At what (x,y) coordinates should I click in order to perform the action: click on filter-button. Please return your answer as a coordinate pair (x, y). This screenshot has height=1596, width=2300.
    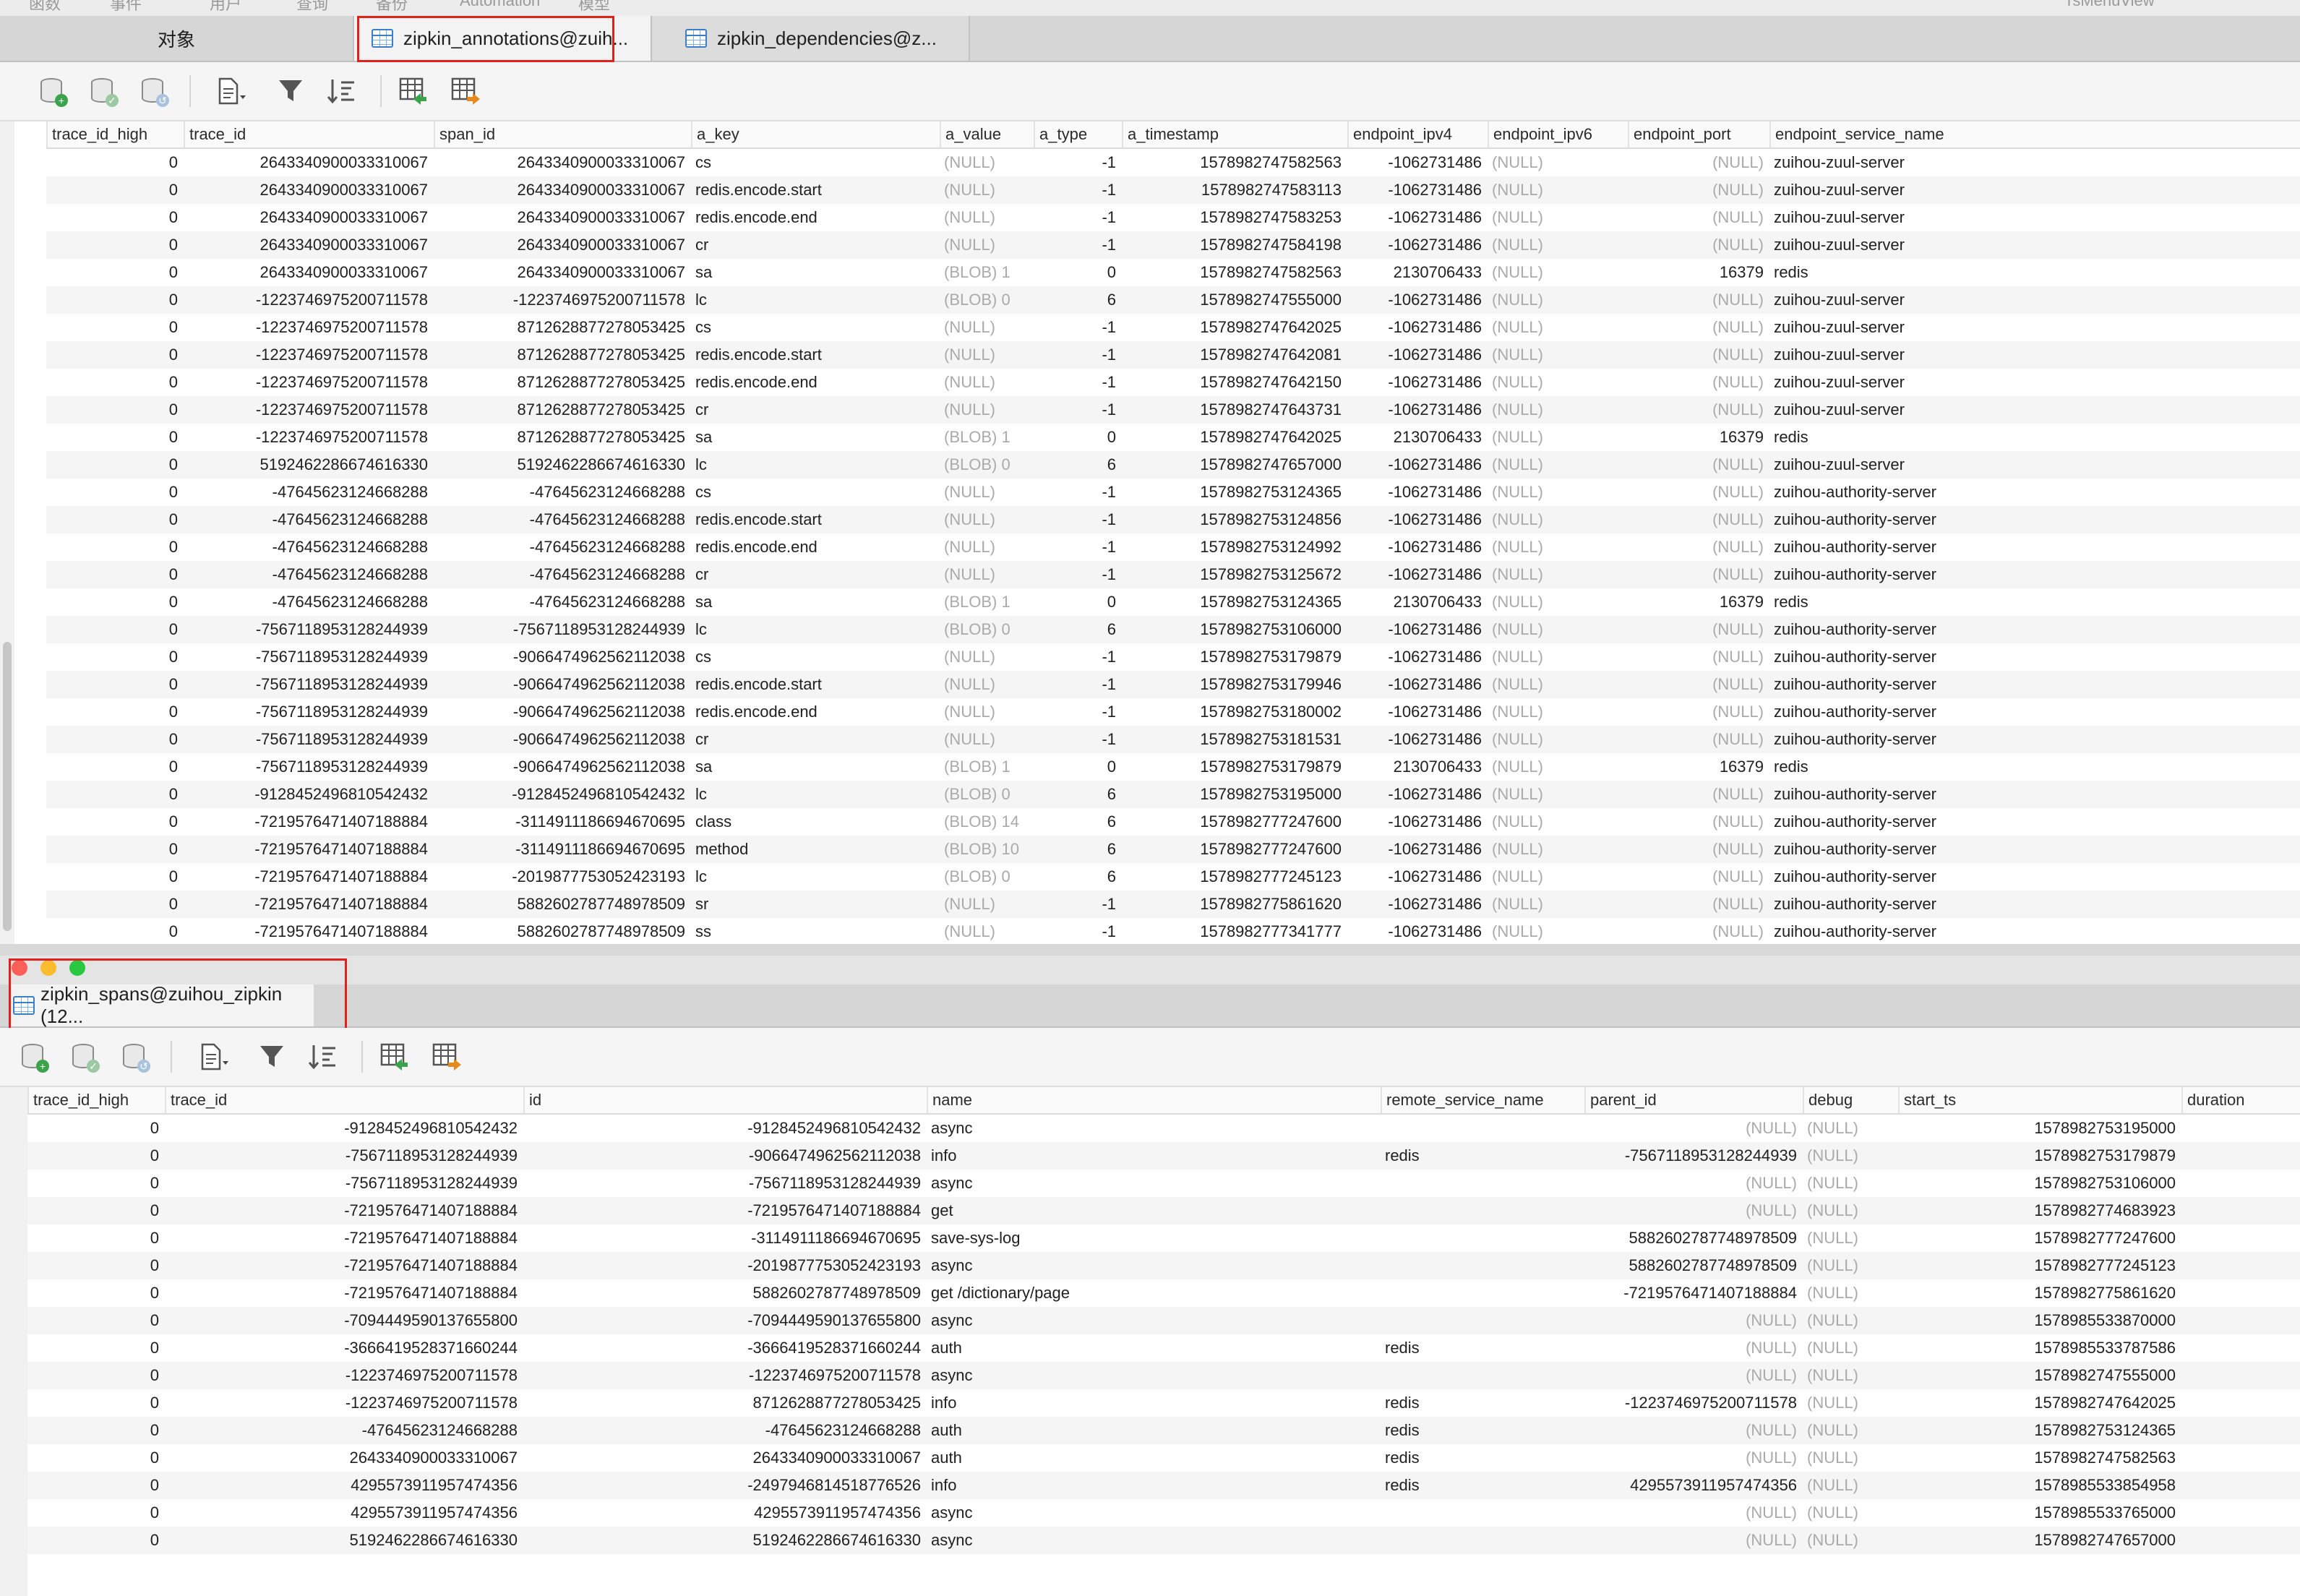
    Looking at the image, I should click on (272, 1056).